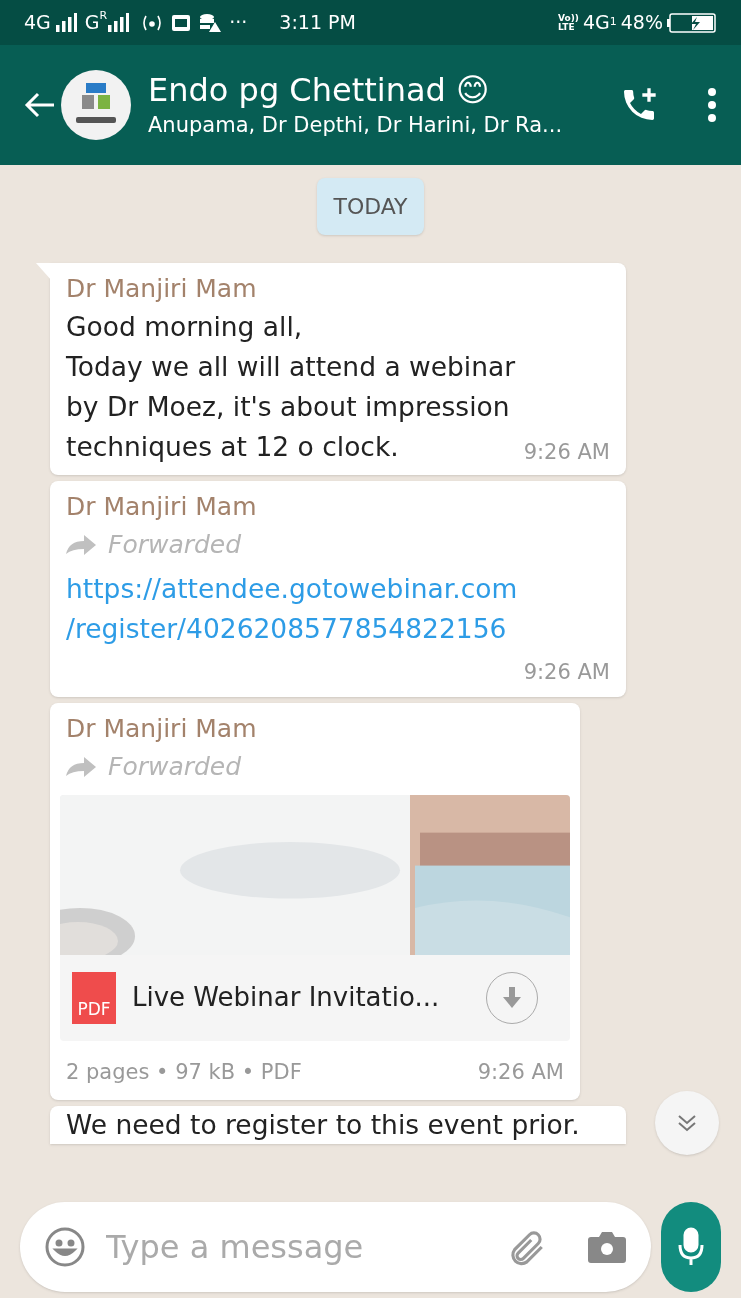 The width and height of the screenshot is (741, 1298). What do you see at coordinates (567, 27) in the screenshot?
I see `lte-label: LTE` at bounding box center [567, 27].